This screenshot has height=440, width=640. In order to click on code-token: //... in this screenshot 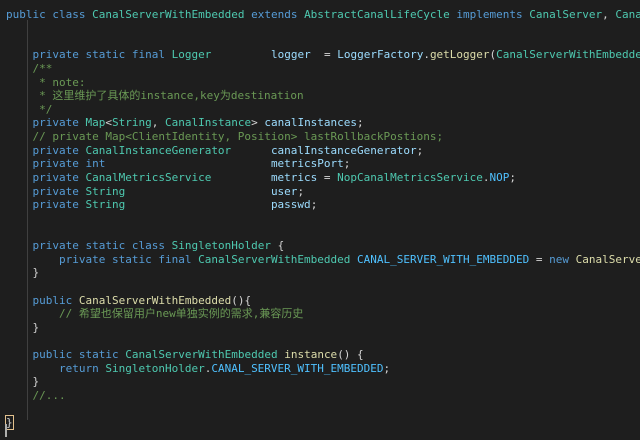, I will do `click(36, 395)`.